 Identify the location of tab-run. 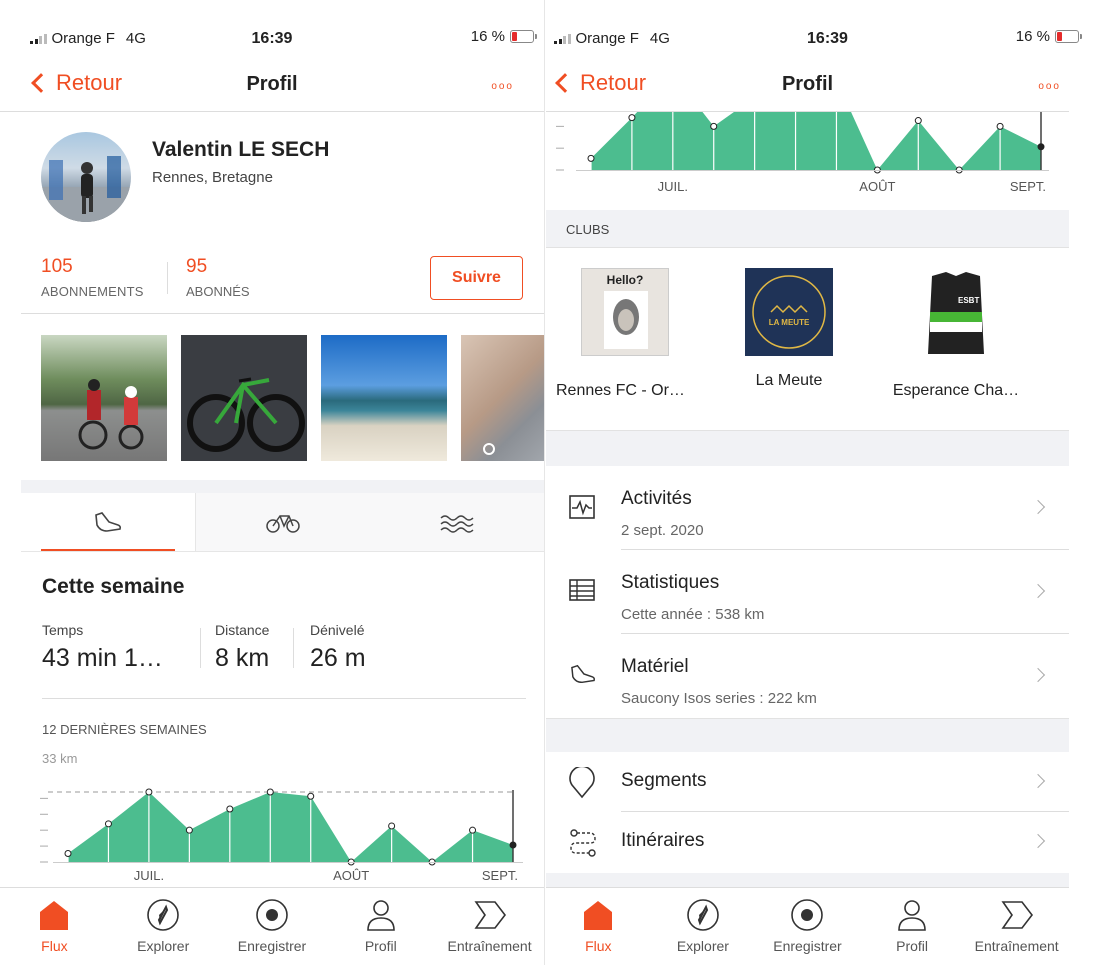
(108, 522).